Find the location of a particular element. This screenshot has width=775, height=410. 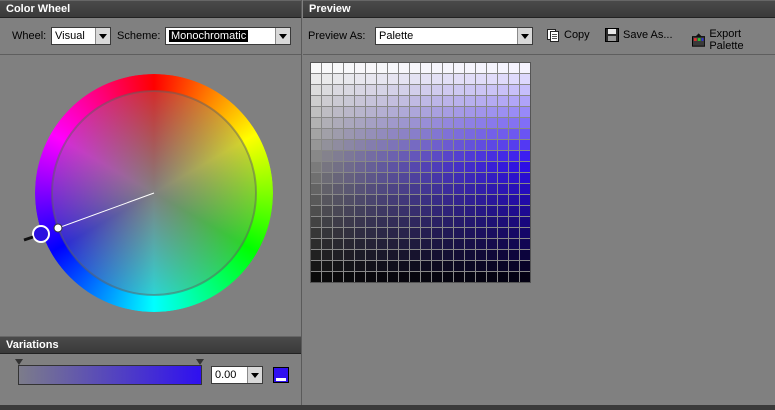

chevron-down-icon is located at coordinates (254, 375).